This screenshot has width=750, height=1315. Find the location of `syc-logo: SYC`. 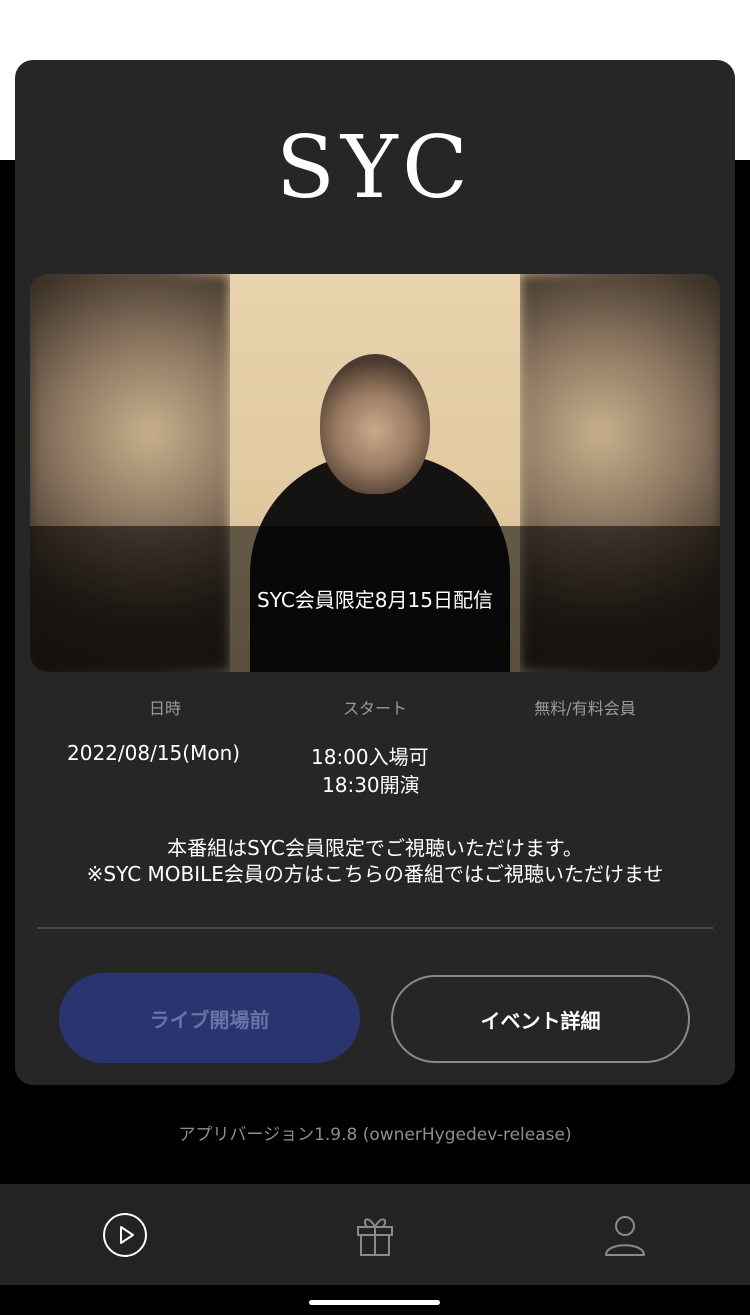

syc-logo: SYC is located at coordinates (375, 168).